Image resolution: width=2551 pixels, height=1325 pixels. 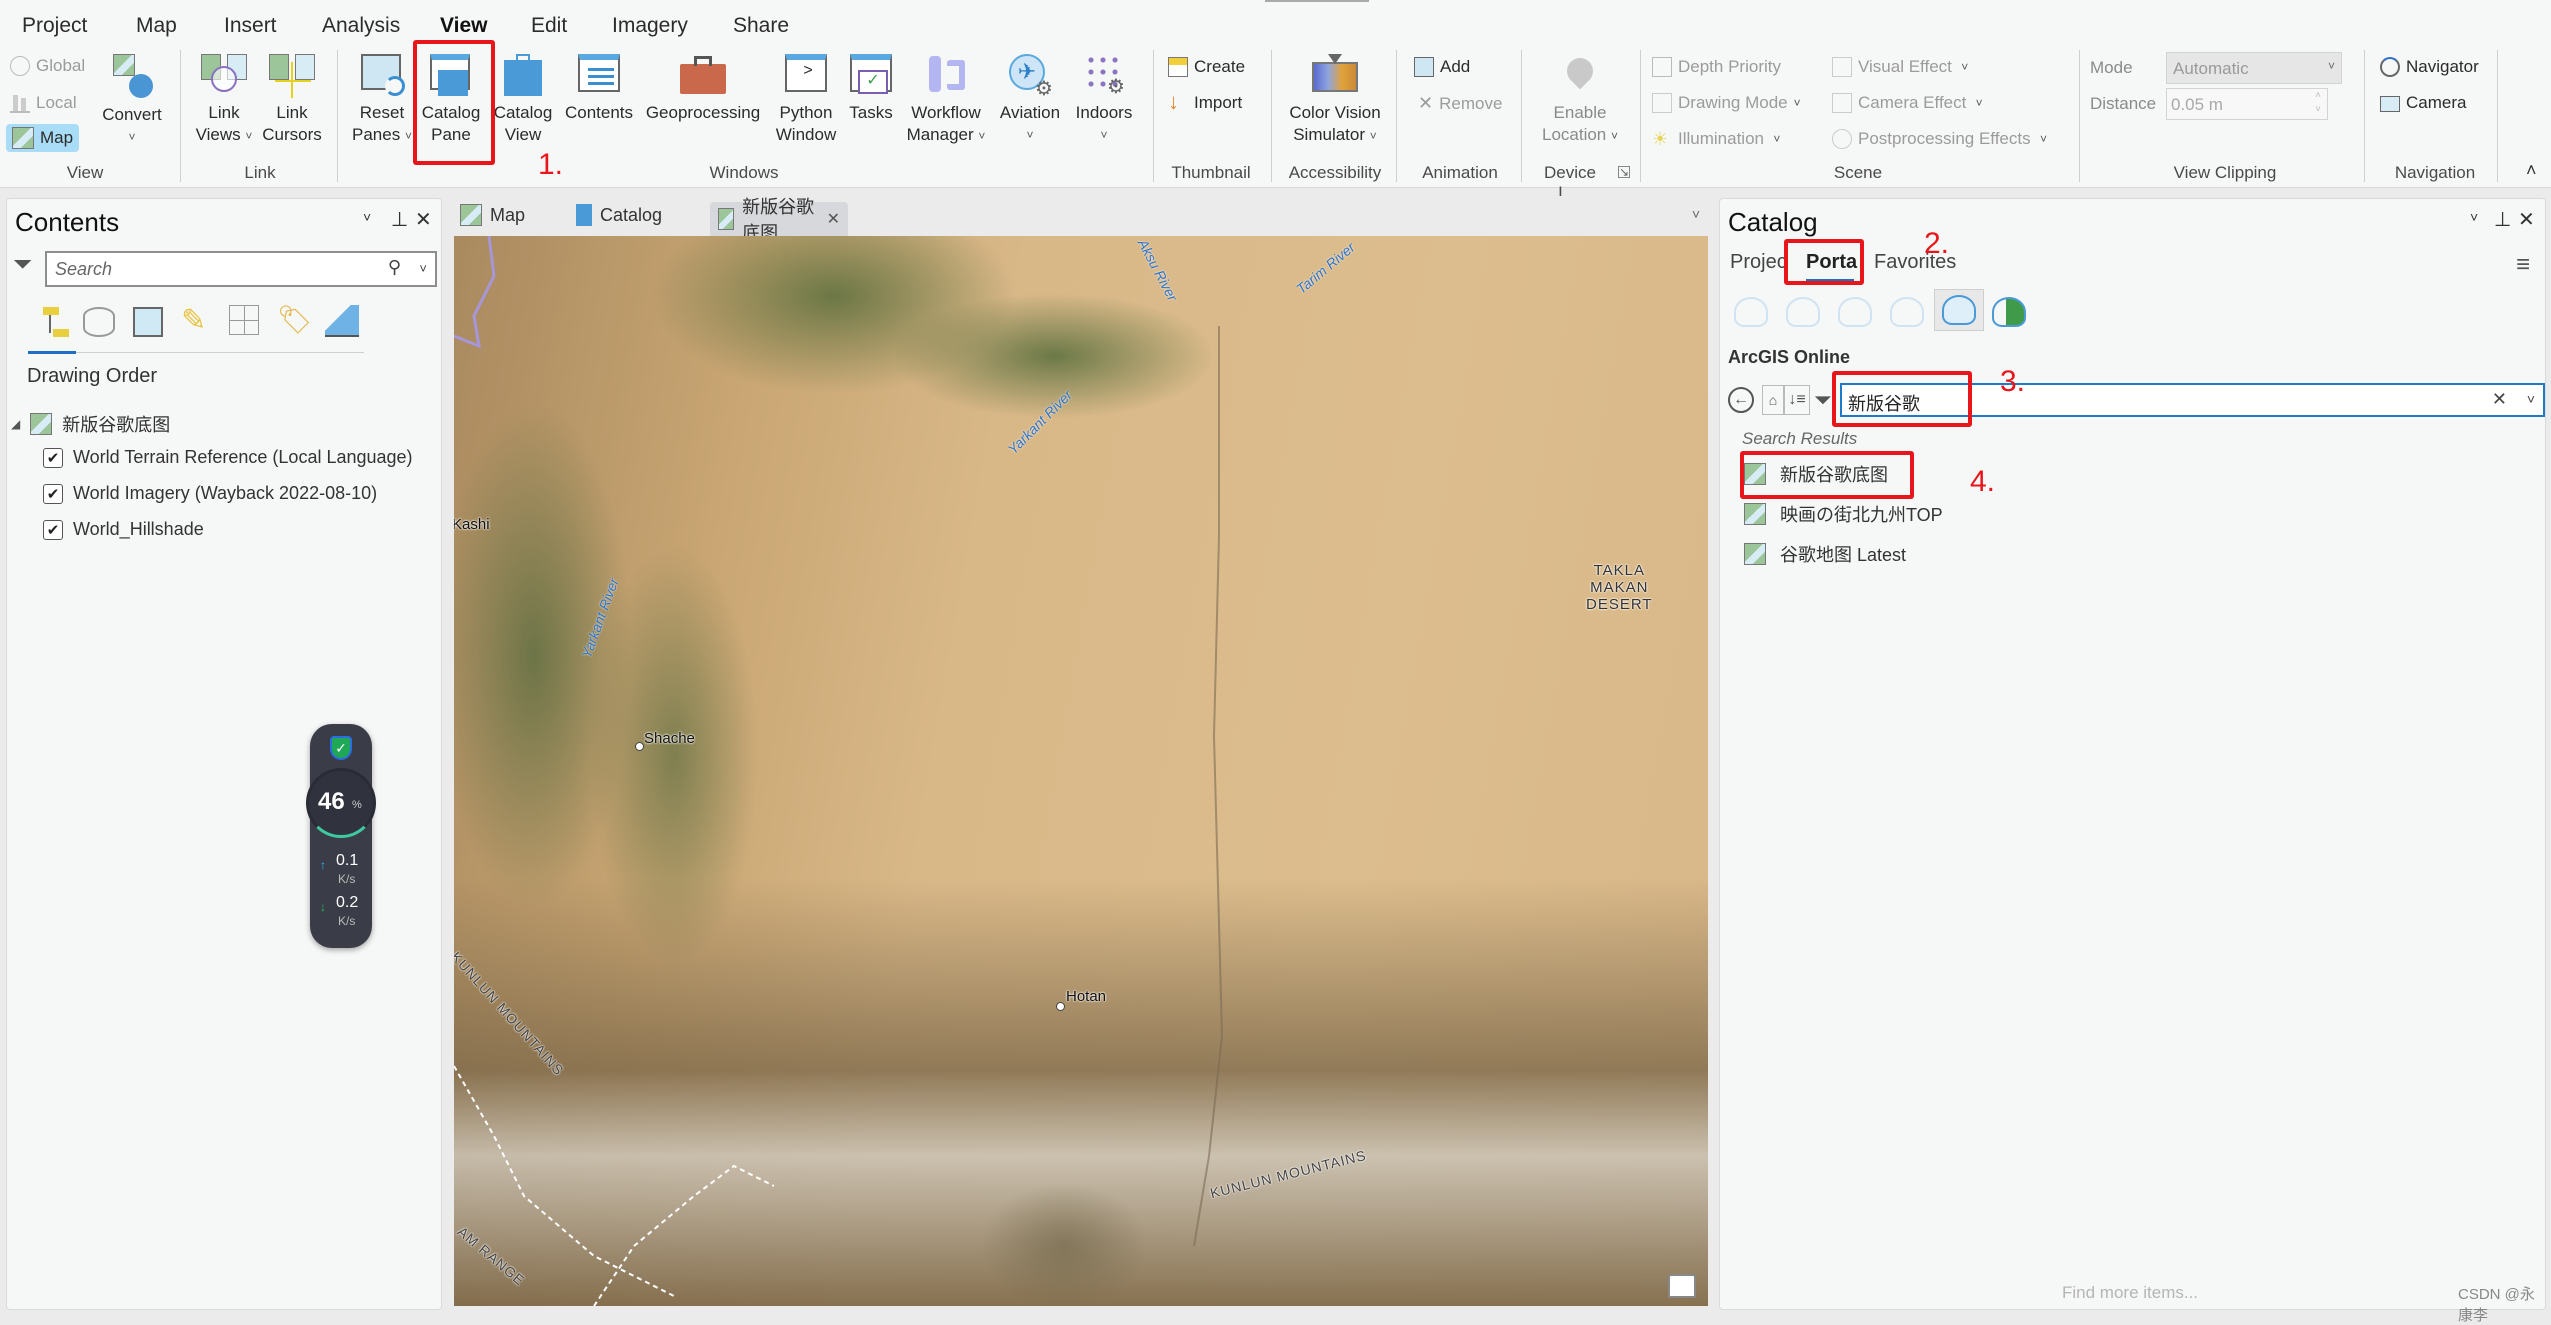 What do you see at coordinates (1086, 996) in the screenshot?
I see `city-label-hotan: Hotan` at bounding box center [1086, 996].